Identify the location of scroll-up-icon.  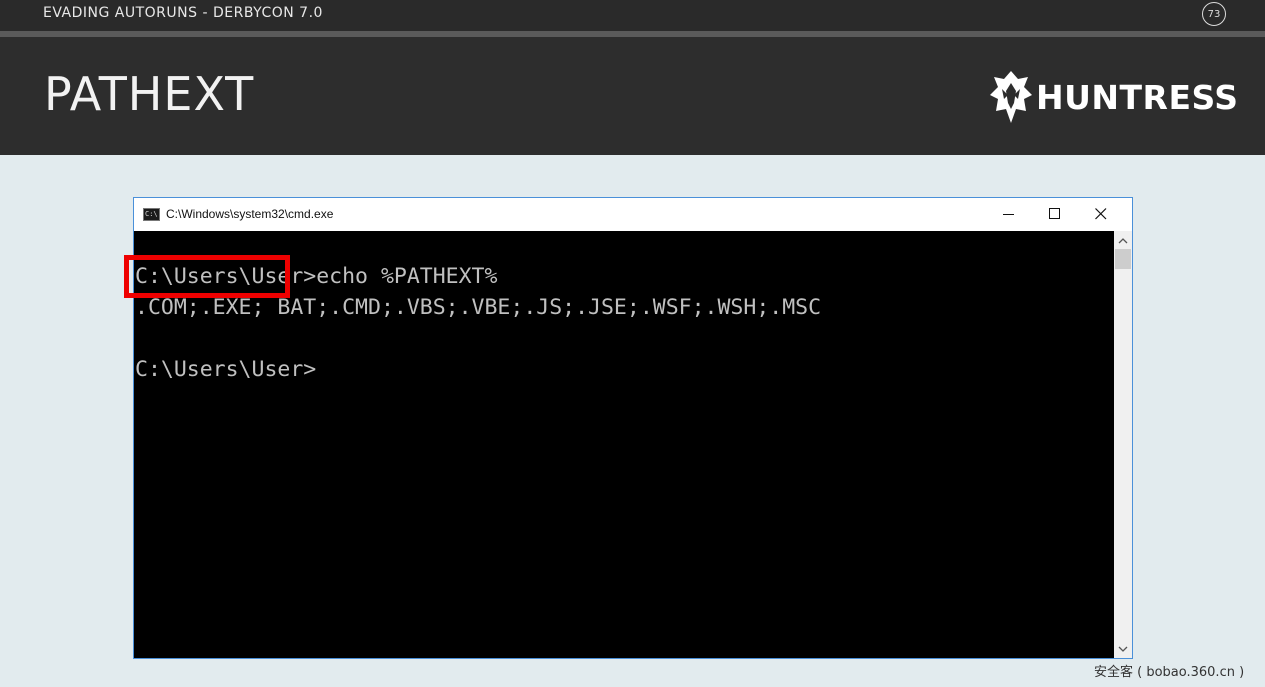
(1123, 241).